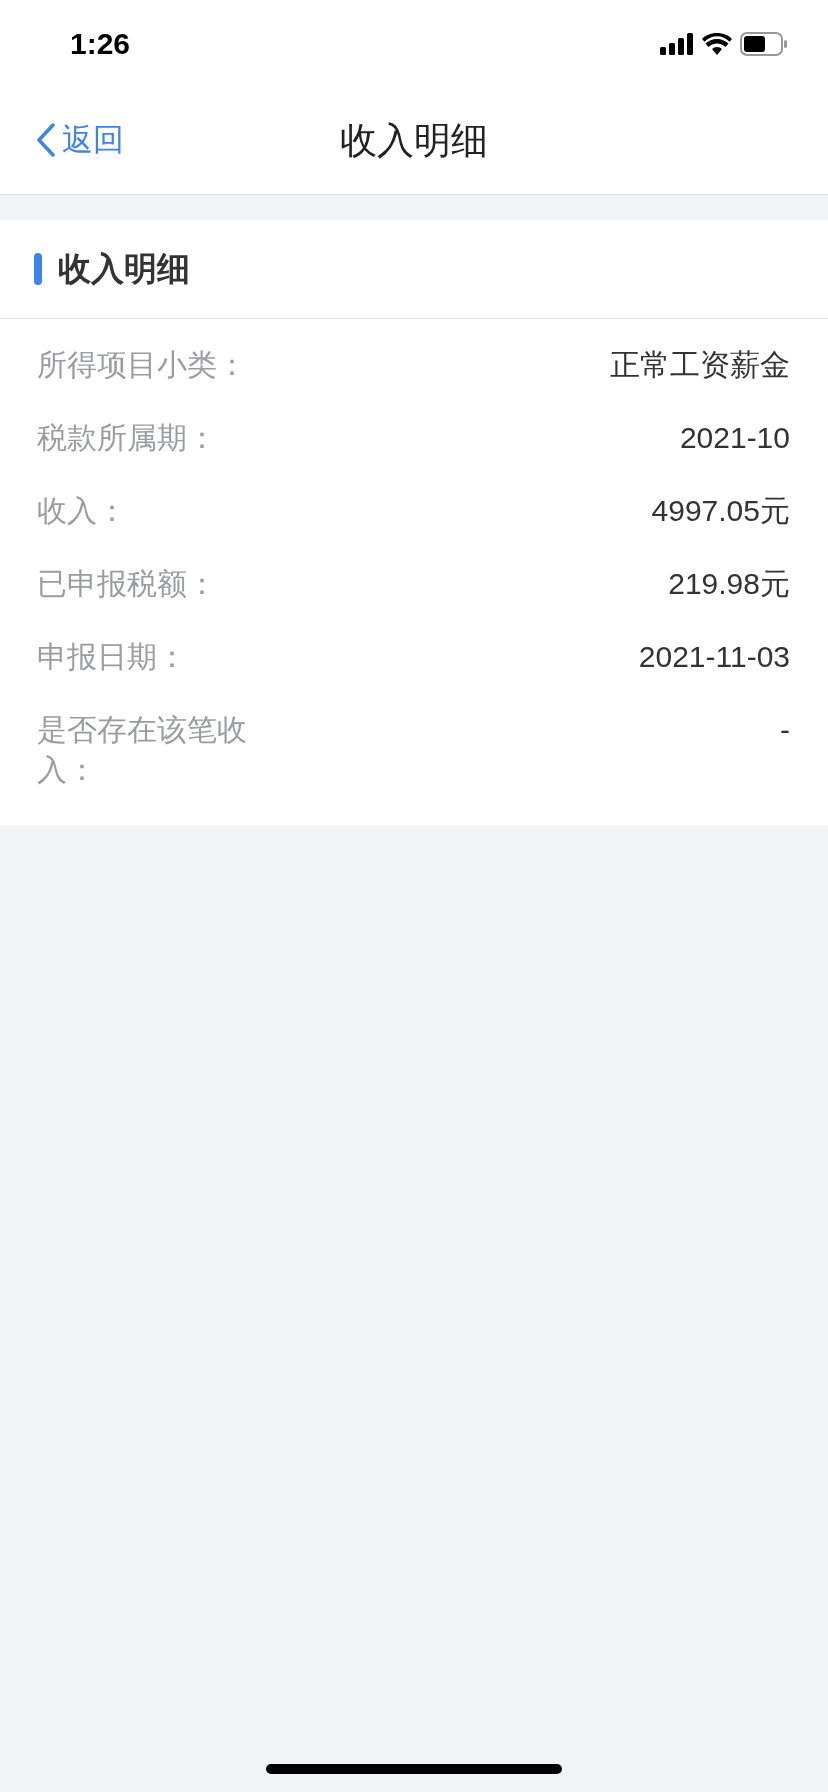  I want to click on signal-icon, so click(677, 44).